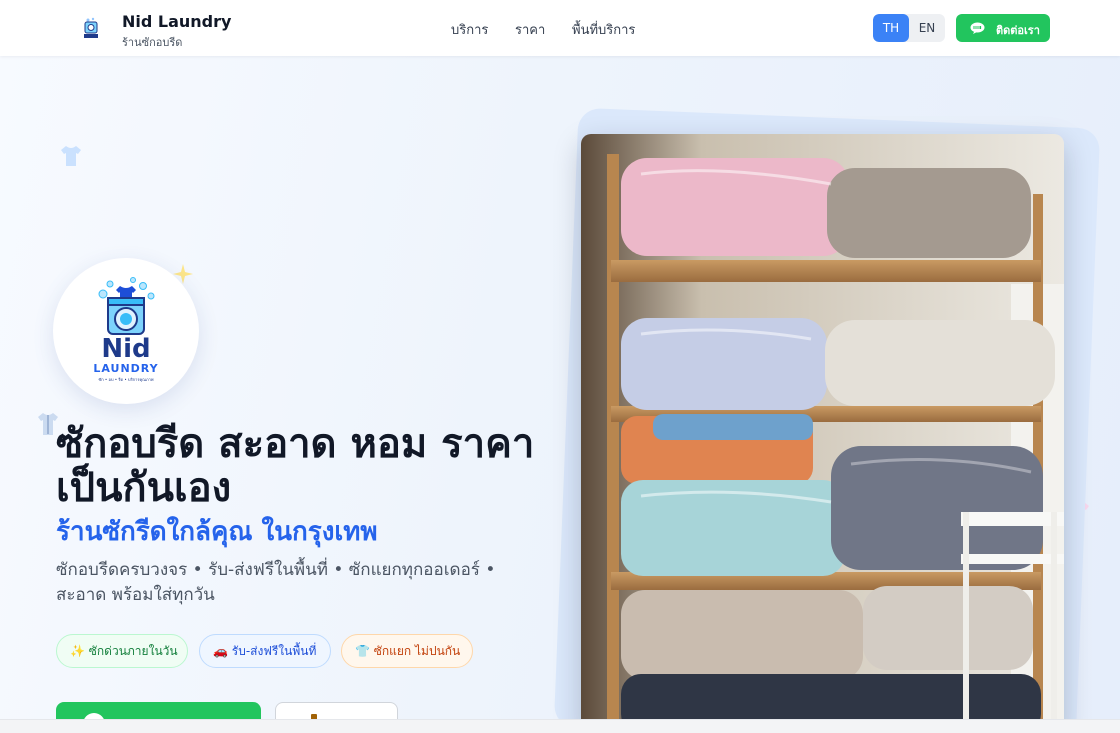  I want to click on tshirt-deco-icon, so click(71, 156).